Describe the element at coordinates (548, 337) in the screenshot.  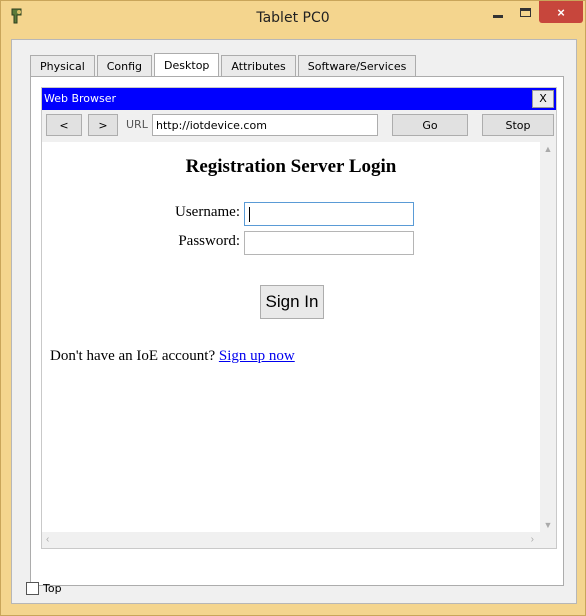
I see `vertical-scrollbar: ▲ ▼` at that location.